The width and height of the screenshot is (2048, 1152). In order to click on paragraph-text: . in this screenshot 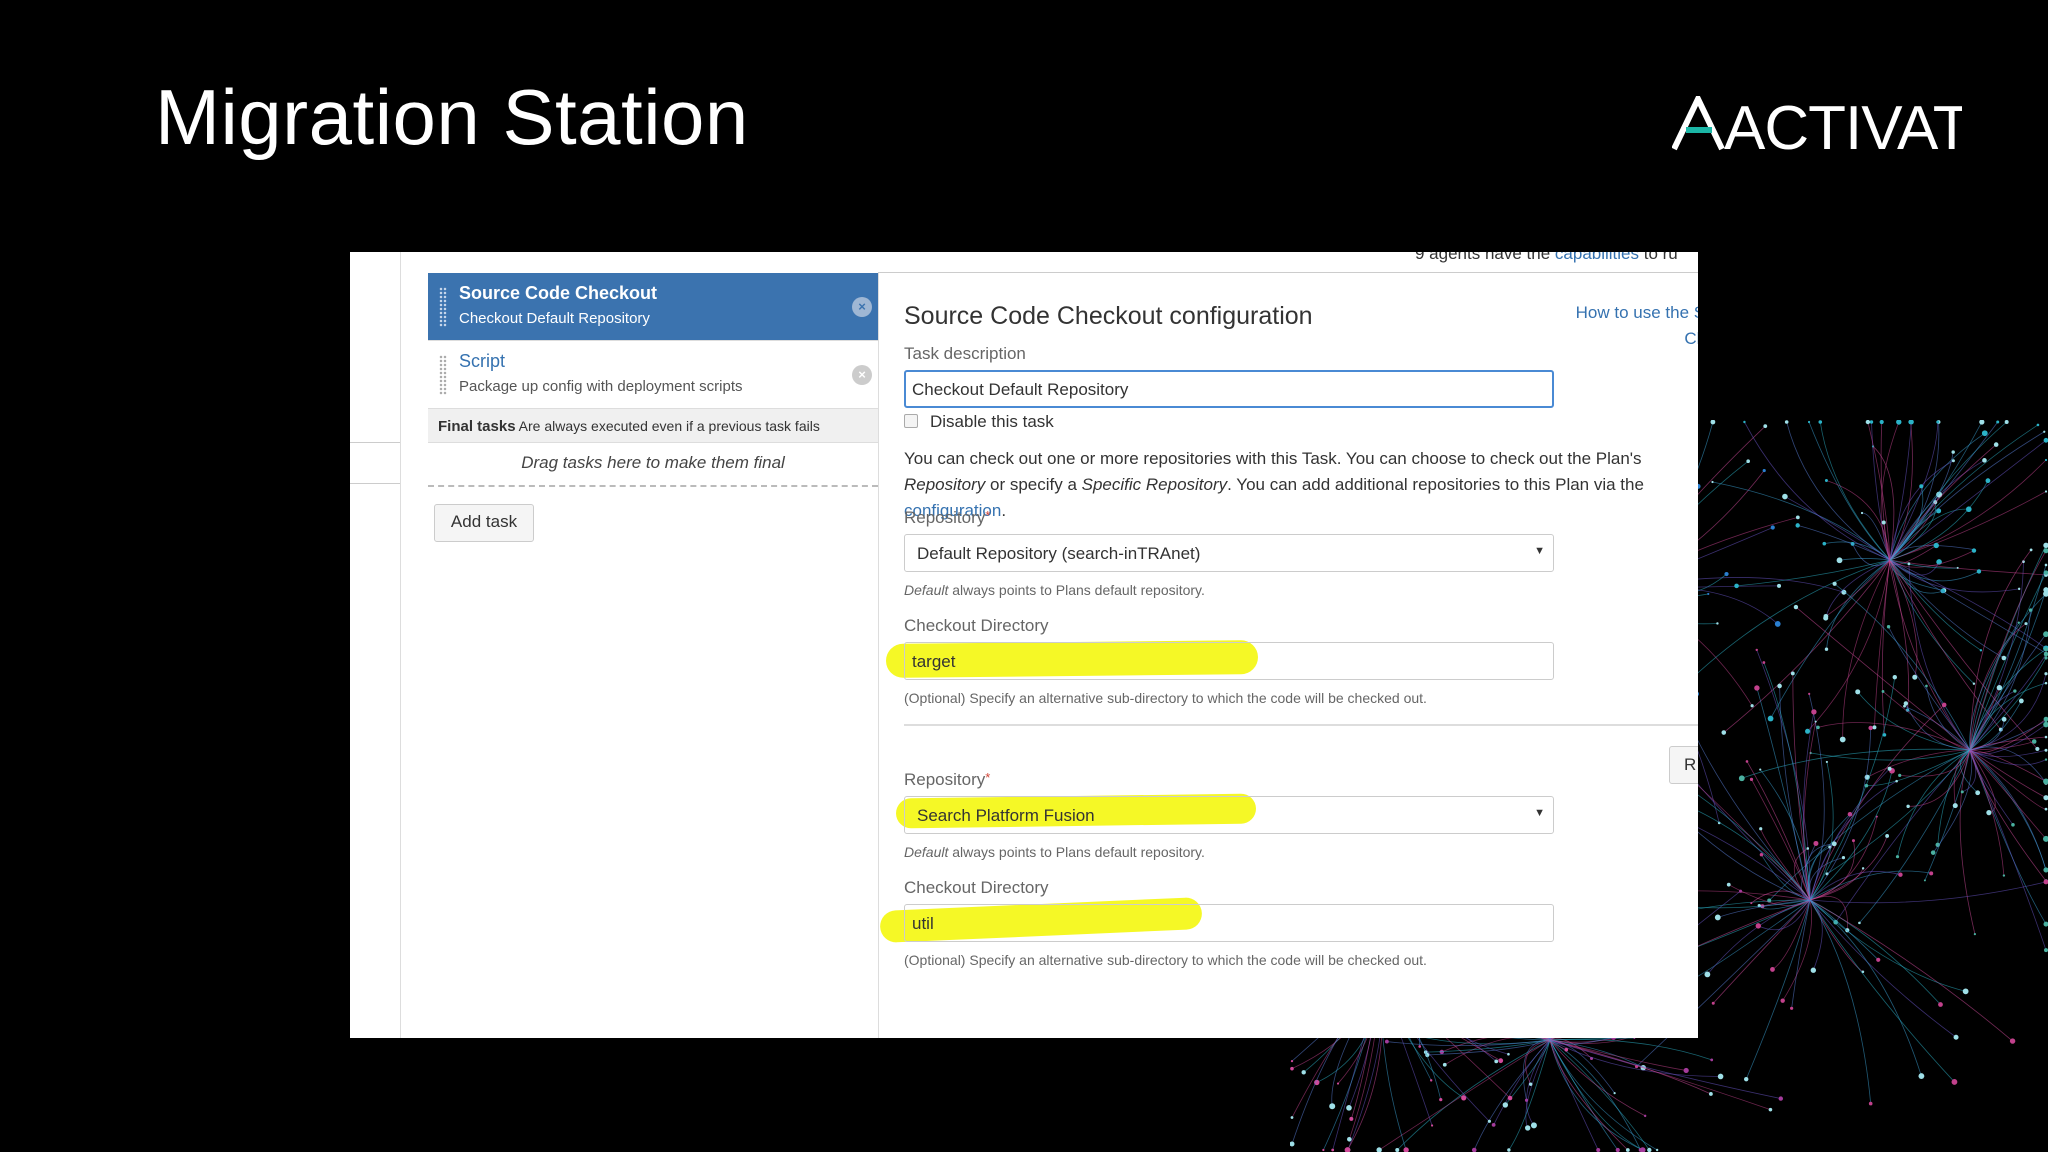, I will do `click(1004, 510)`.